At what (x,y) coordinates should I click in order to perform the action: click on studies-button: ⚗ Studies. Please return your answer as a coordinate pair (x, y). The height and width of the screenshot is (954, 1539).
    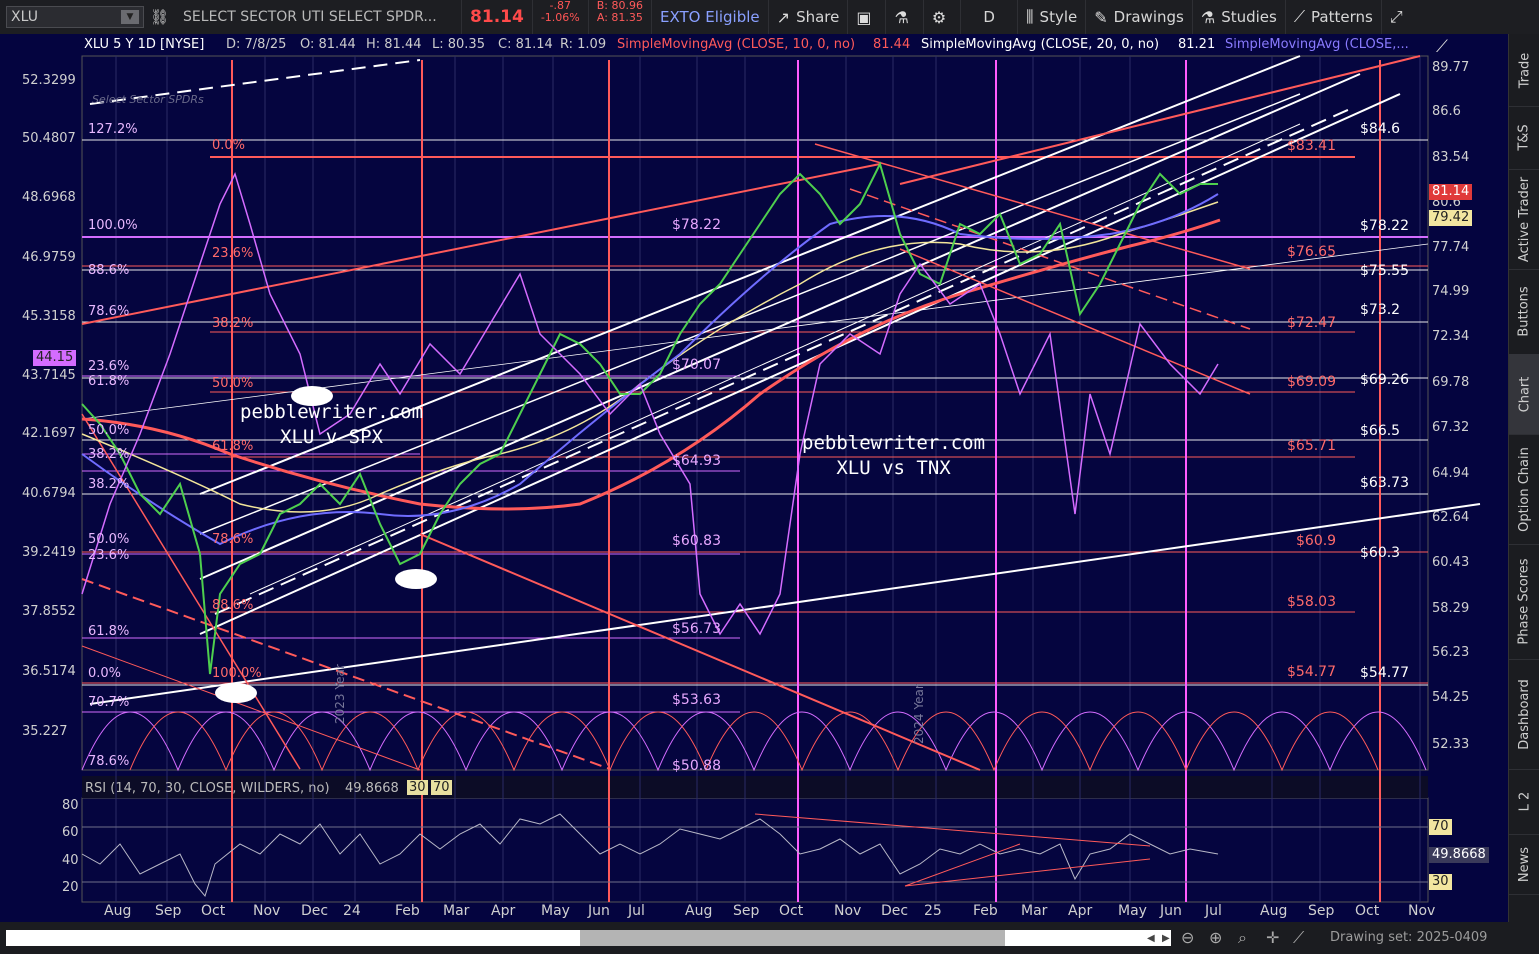
    Looking at the image, I should click on (1239, 17).